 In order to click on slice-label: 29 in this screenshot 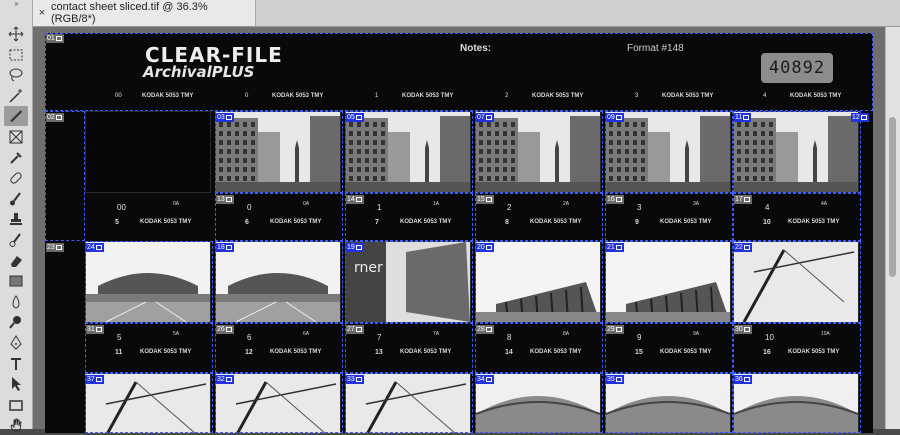, I will do `click(615, 329)`.